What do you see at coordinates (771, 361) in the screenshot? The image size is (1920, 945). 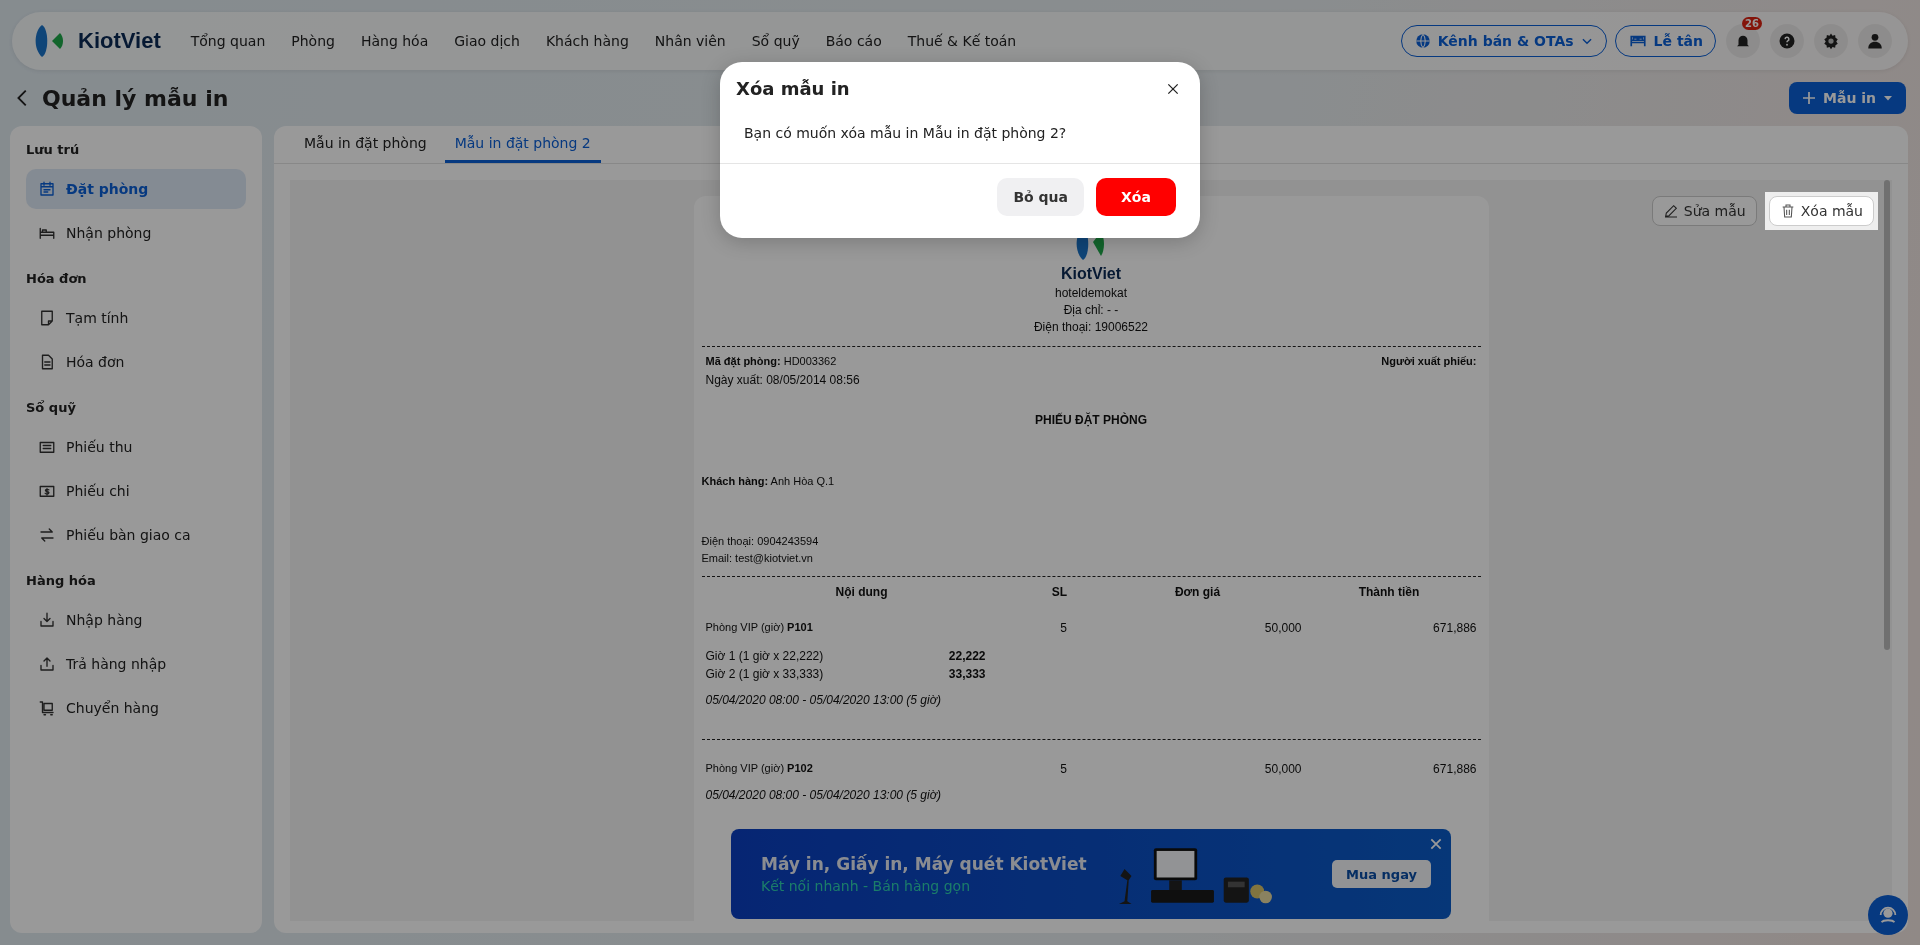 I see `booking-code: Mã đặt phòng: HD003362` at bounding box center [771, 361].